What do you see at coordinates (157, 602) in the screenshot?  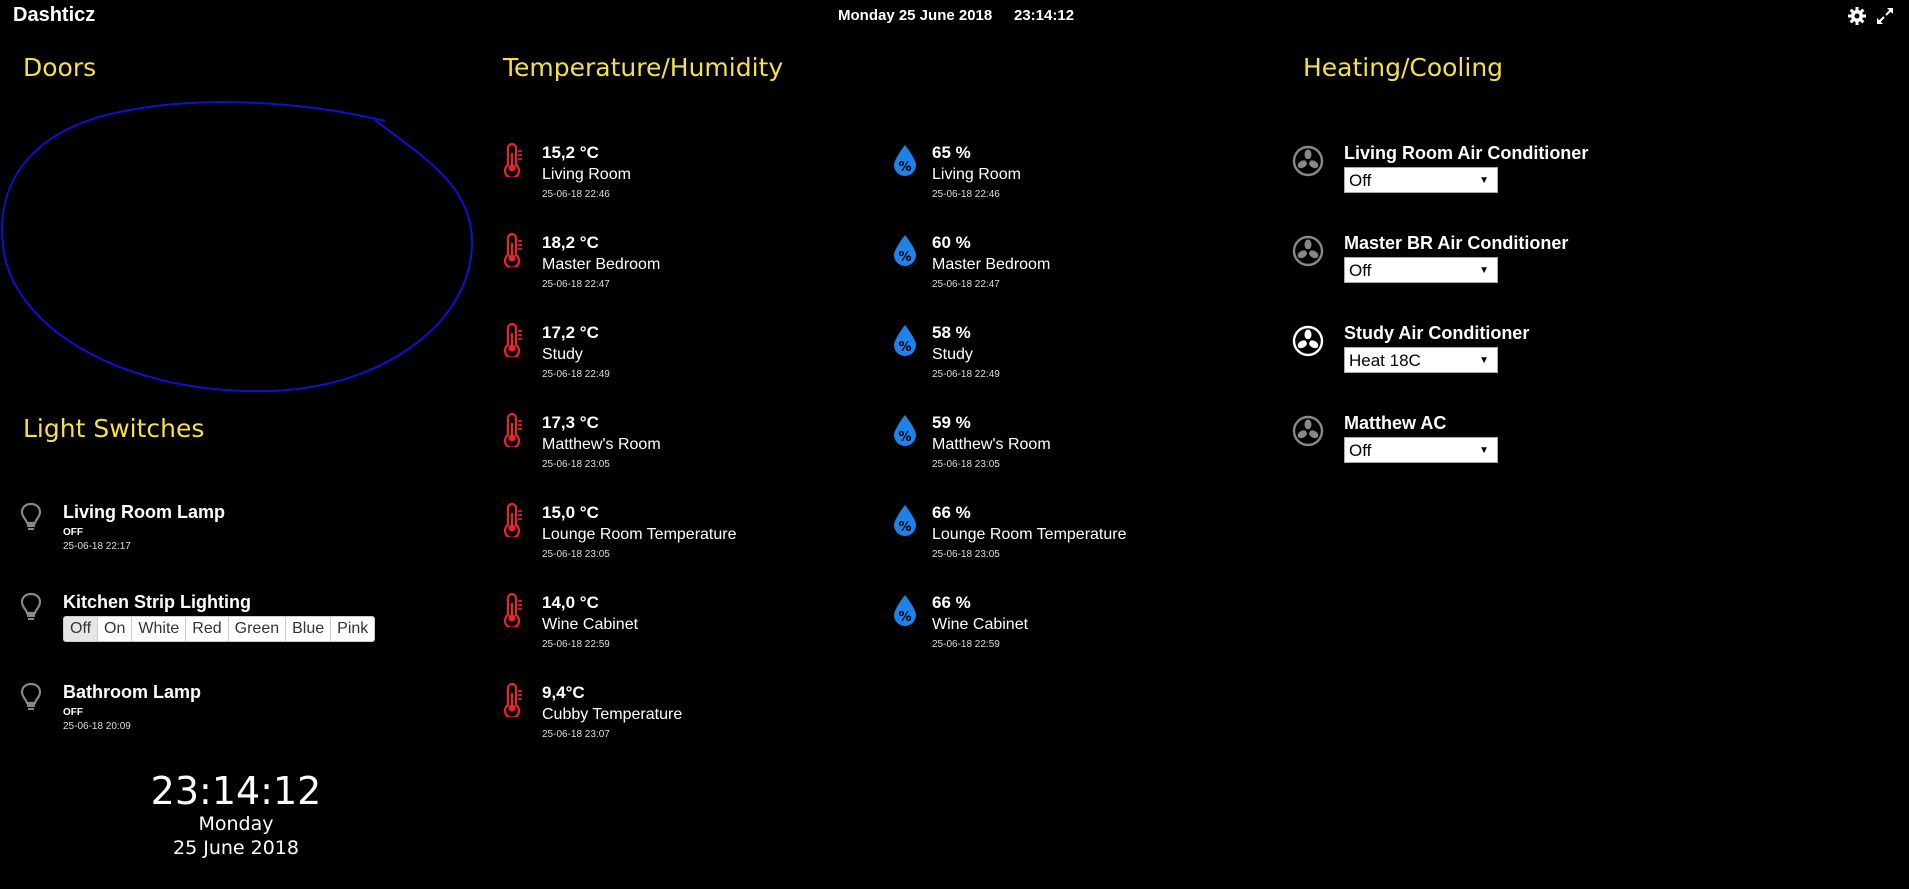 I see `light-name: Kitchen Strip Lighting` at bounding box center [157, 602].